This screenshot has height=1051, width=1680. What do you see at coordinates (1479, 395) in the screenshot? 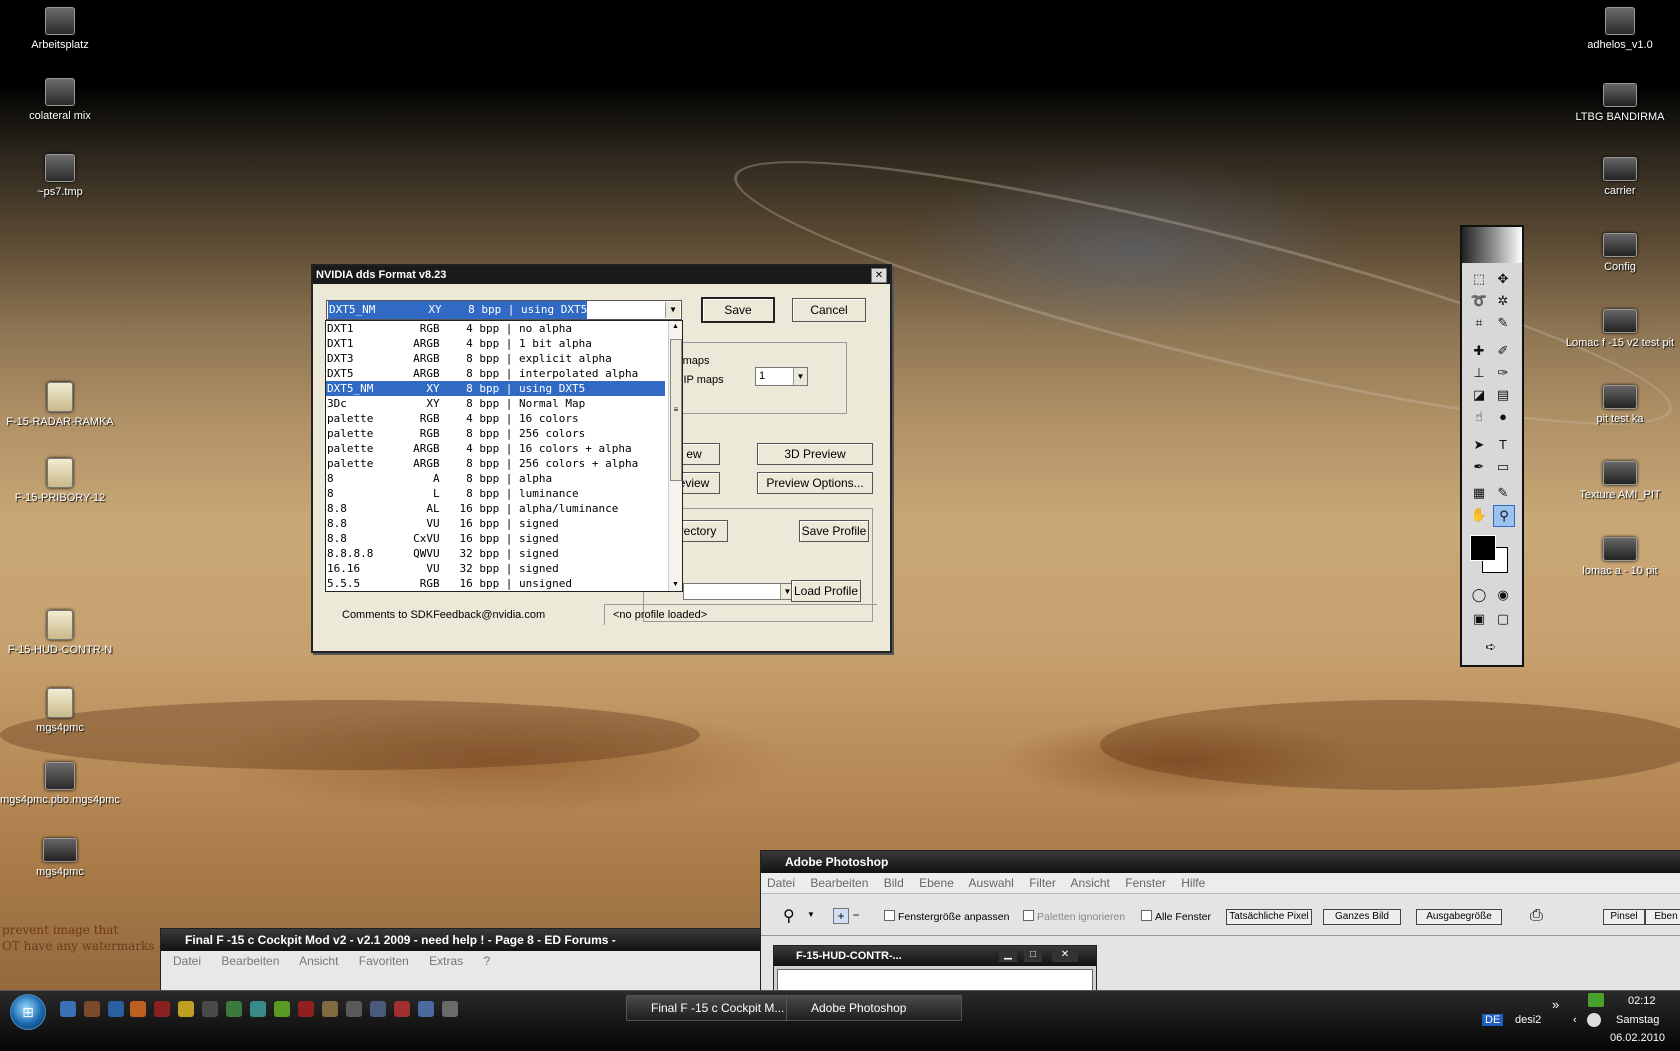
I see `eraser-tool-icon: ◪` at bounding box center [1479, 395].